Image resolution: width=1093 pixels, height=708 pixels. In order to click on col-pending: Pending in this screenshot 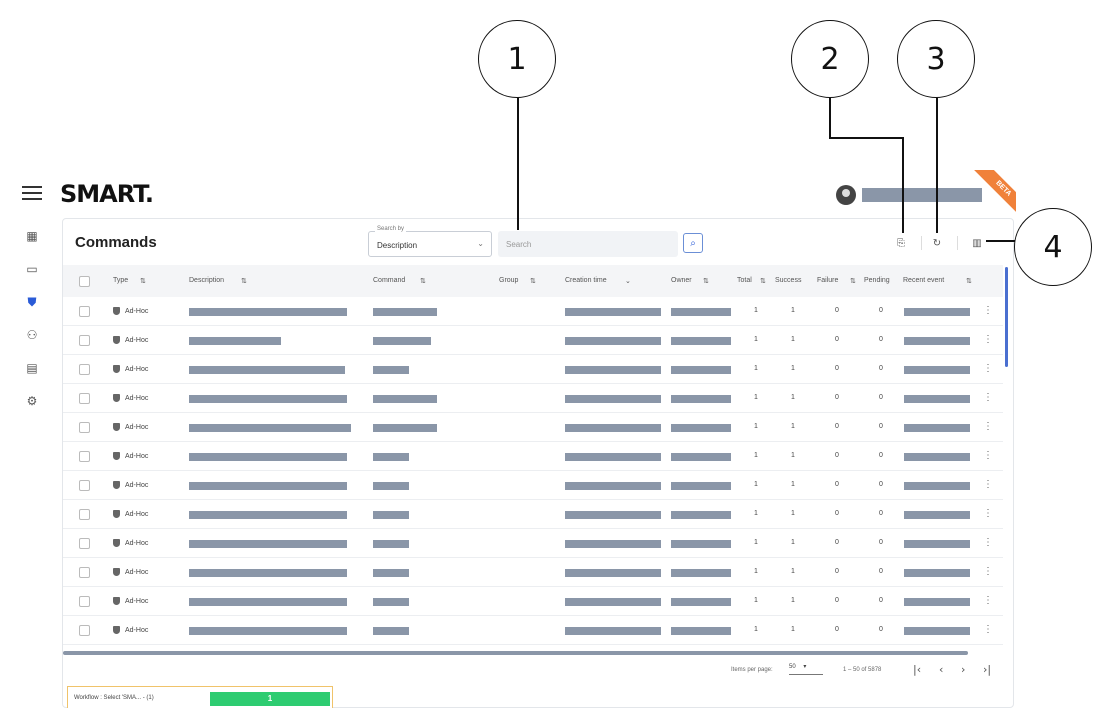, I will do `click(877, 280)`.